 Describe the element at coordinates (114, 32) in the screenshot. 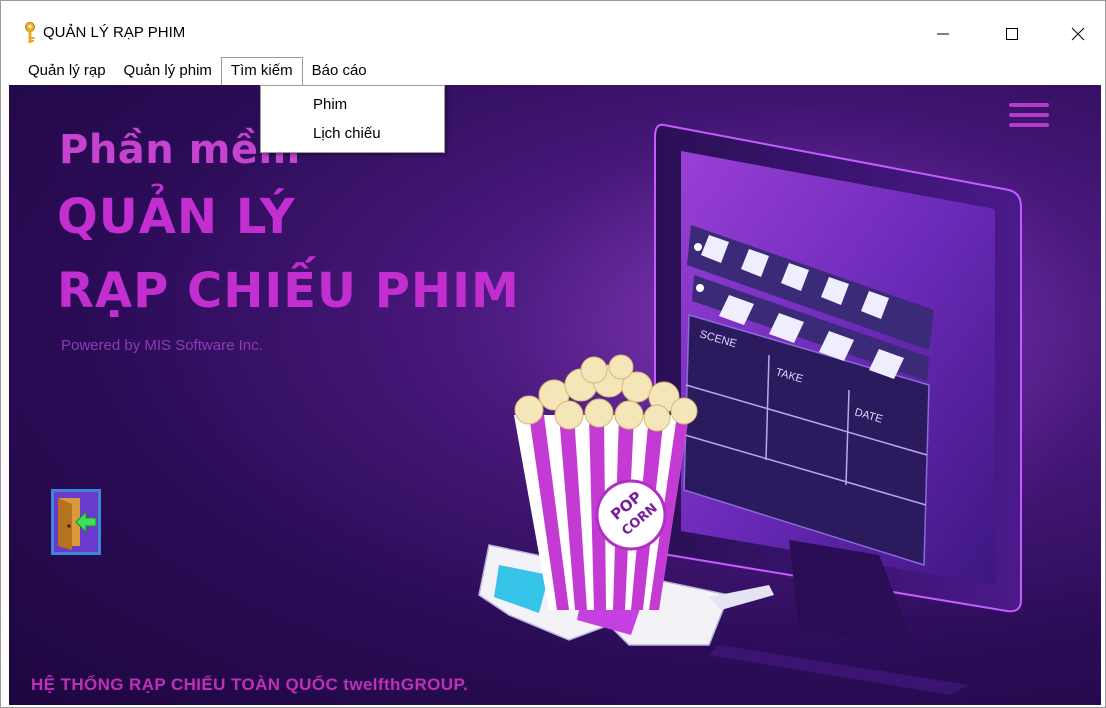

I see `window-title: QUẢN LÝ RẠP PHIM` at that location.